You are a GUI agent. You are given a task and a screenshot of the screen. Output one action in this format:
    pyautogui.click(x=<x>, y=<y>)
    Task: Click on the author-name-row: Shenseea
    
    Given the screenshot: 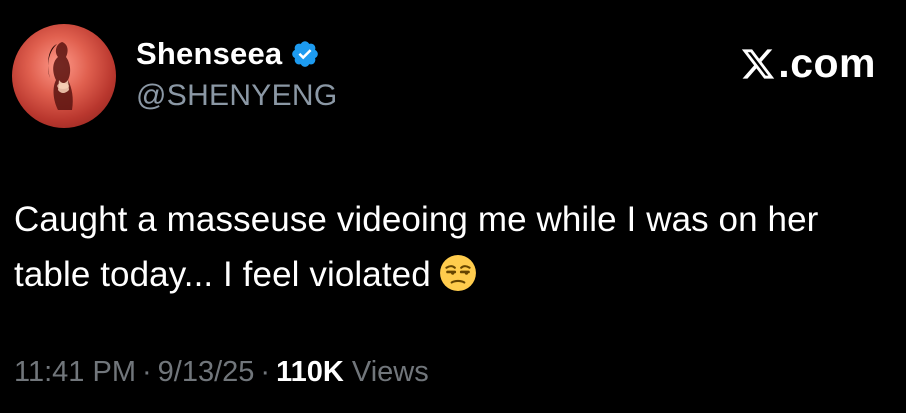 What is the action you would take?
    pyautogui.click(x=228, y=54)
    